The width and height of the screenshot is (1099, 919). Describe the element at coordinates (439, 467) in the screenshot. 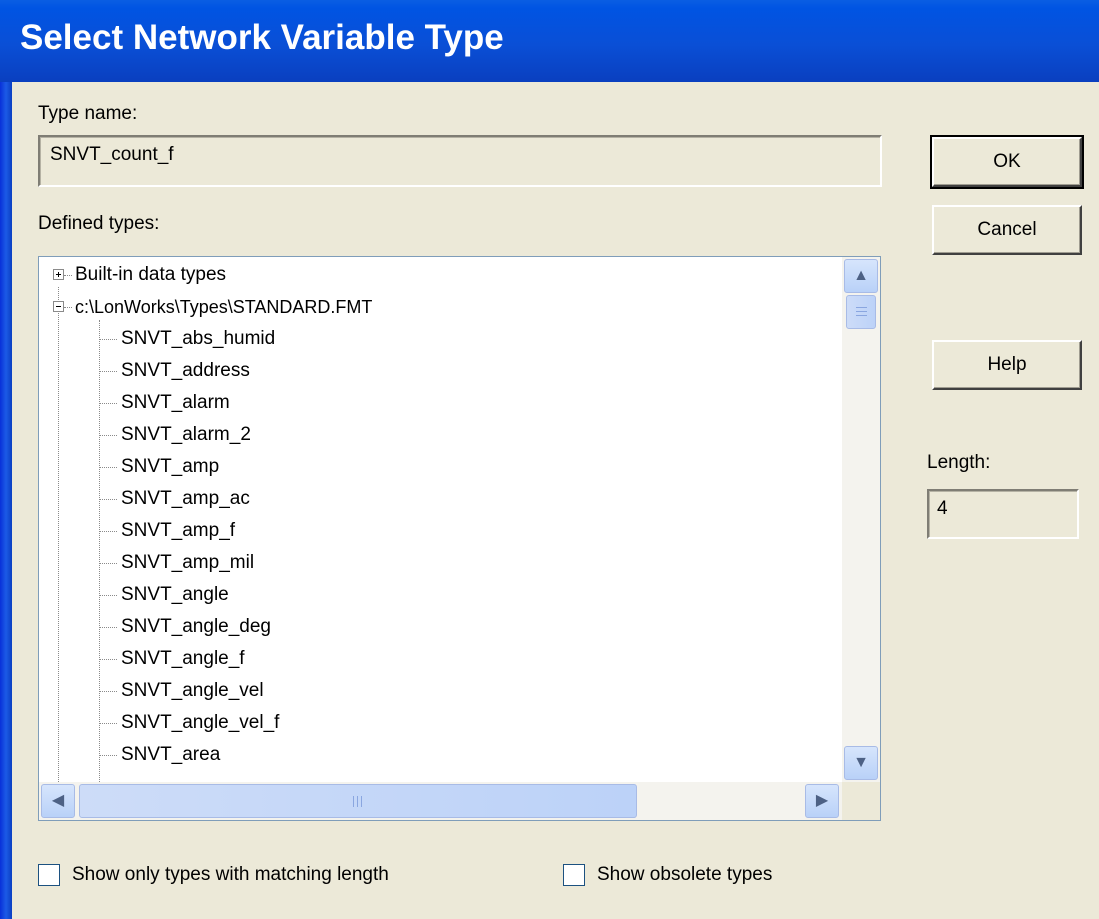

I see `tree-item: SNVT_amp` at that location.